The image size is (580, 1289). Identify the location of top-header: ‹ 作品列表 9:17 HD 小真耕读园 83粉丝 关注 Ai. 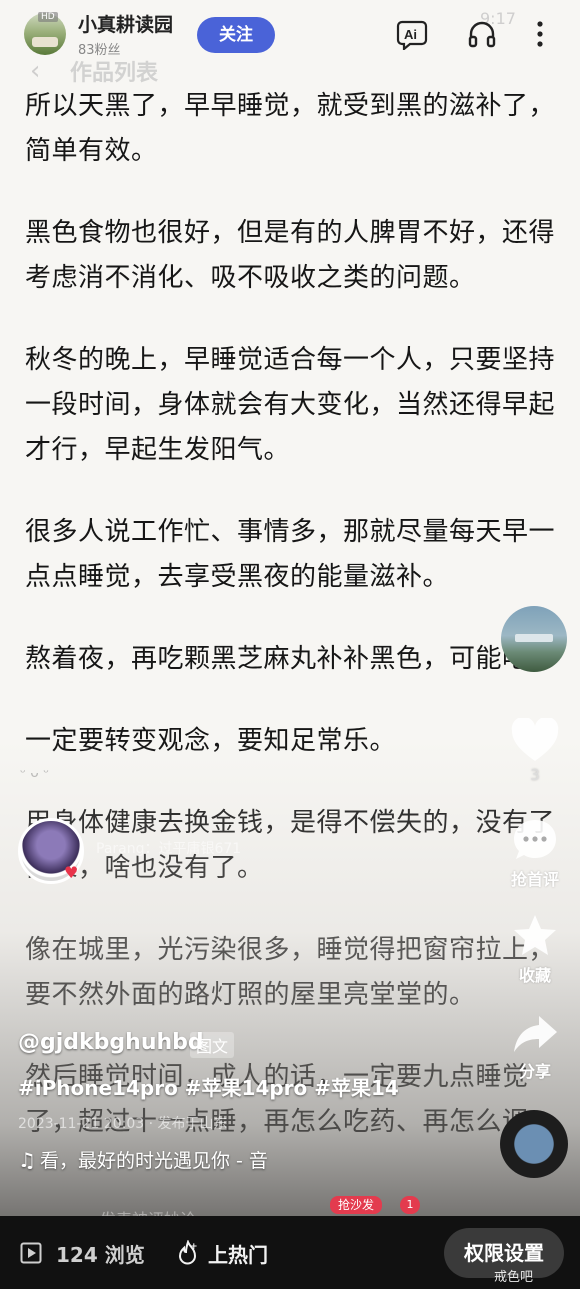
(290, 43).